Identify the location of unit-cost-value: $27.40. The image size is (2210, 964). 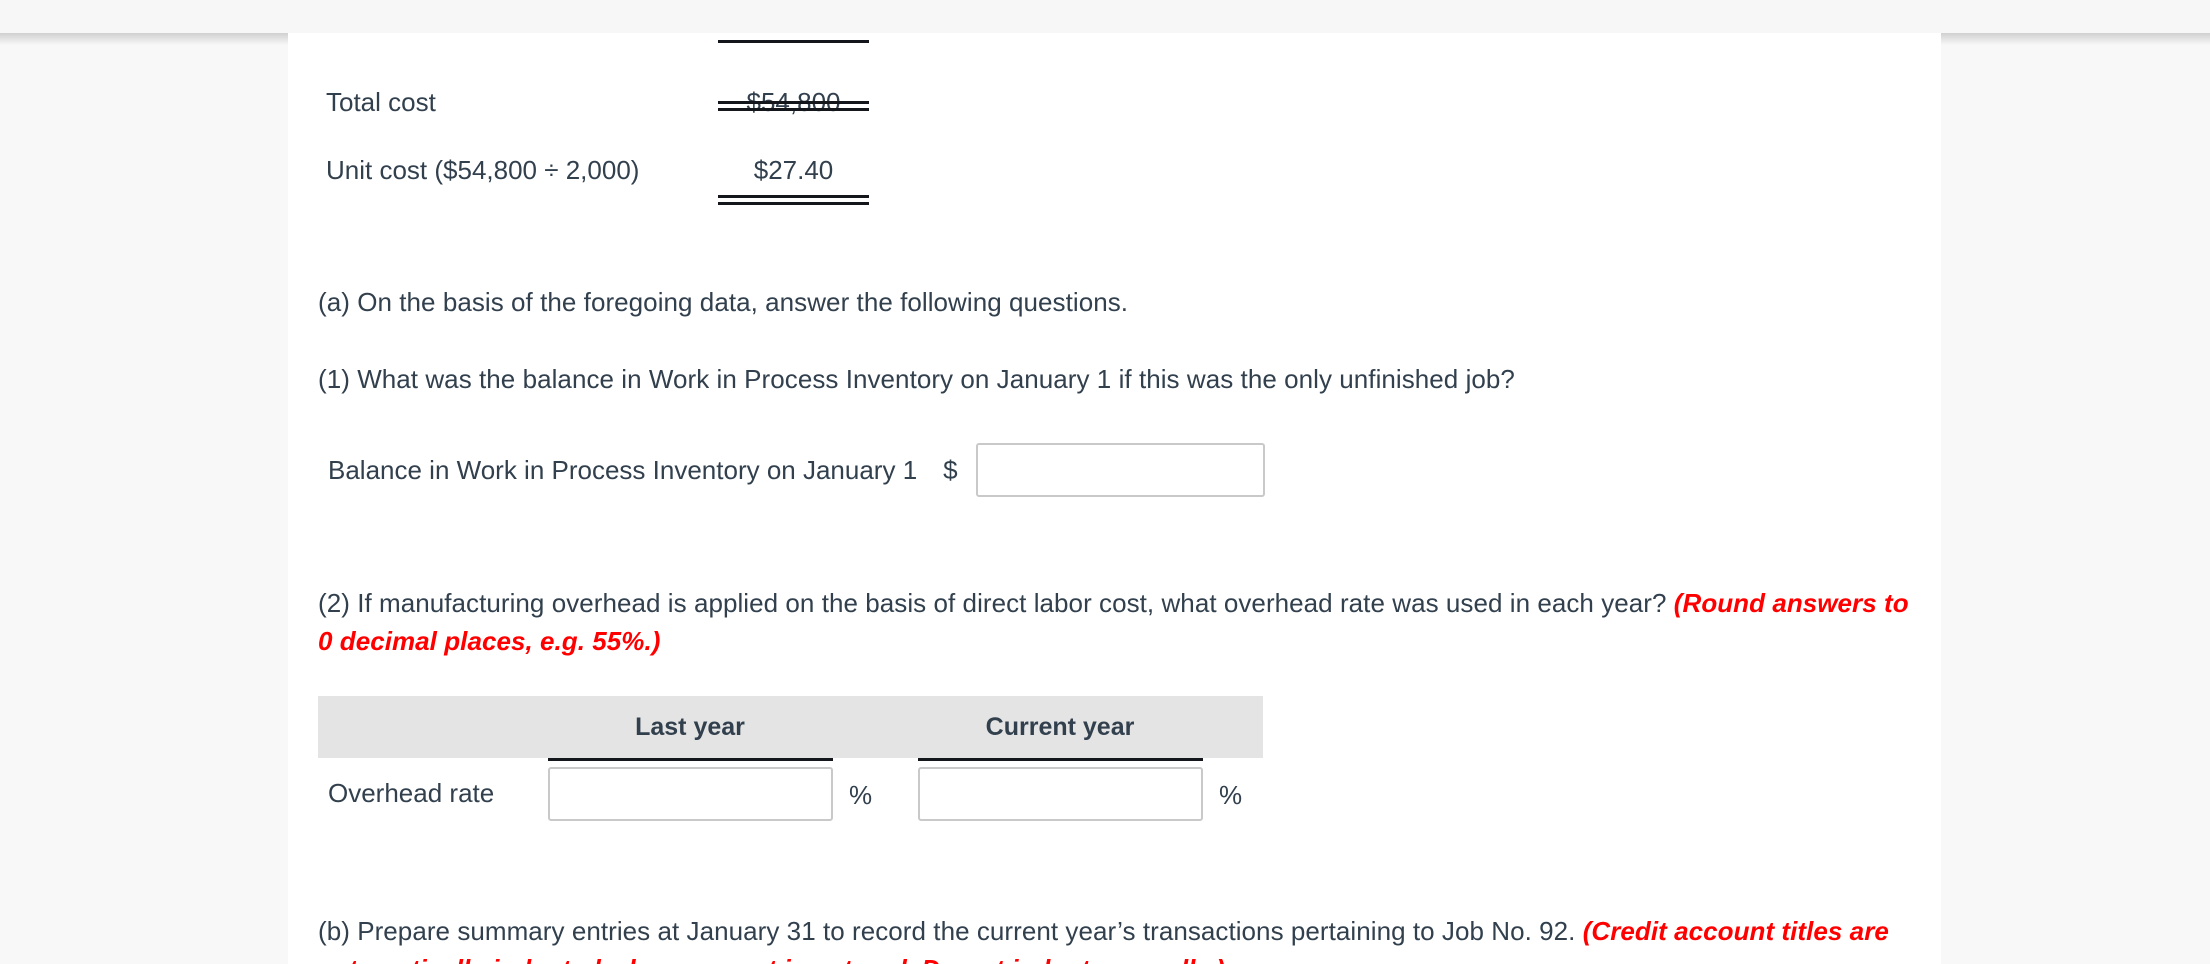
(793, 170).